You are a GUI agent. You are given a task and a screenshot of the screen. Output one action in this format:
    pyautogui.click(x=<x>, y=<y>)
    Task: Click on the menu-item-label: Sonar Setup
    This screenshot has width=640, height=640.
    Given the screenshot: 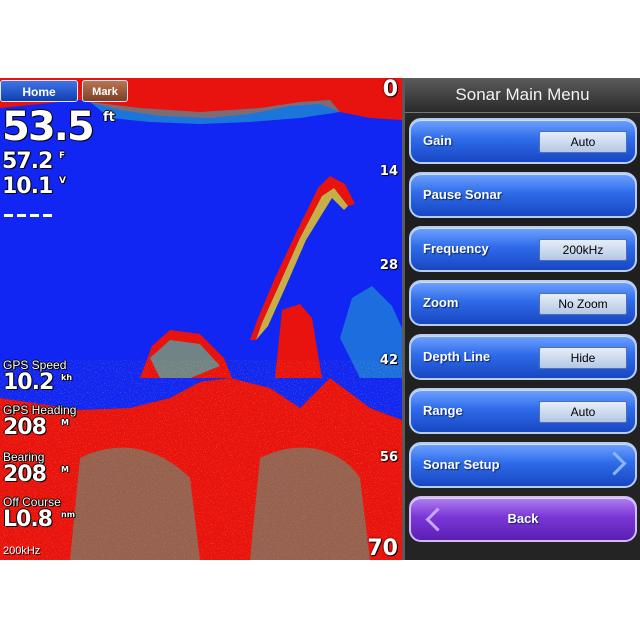 What is the action you would take?
    pyautogui.click(x=461, y=464)
    